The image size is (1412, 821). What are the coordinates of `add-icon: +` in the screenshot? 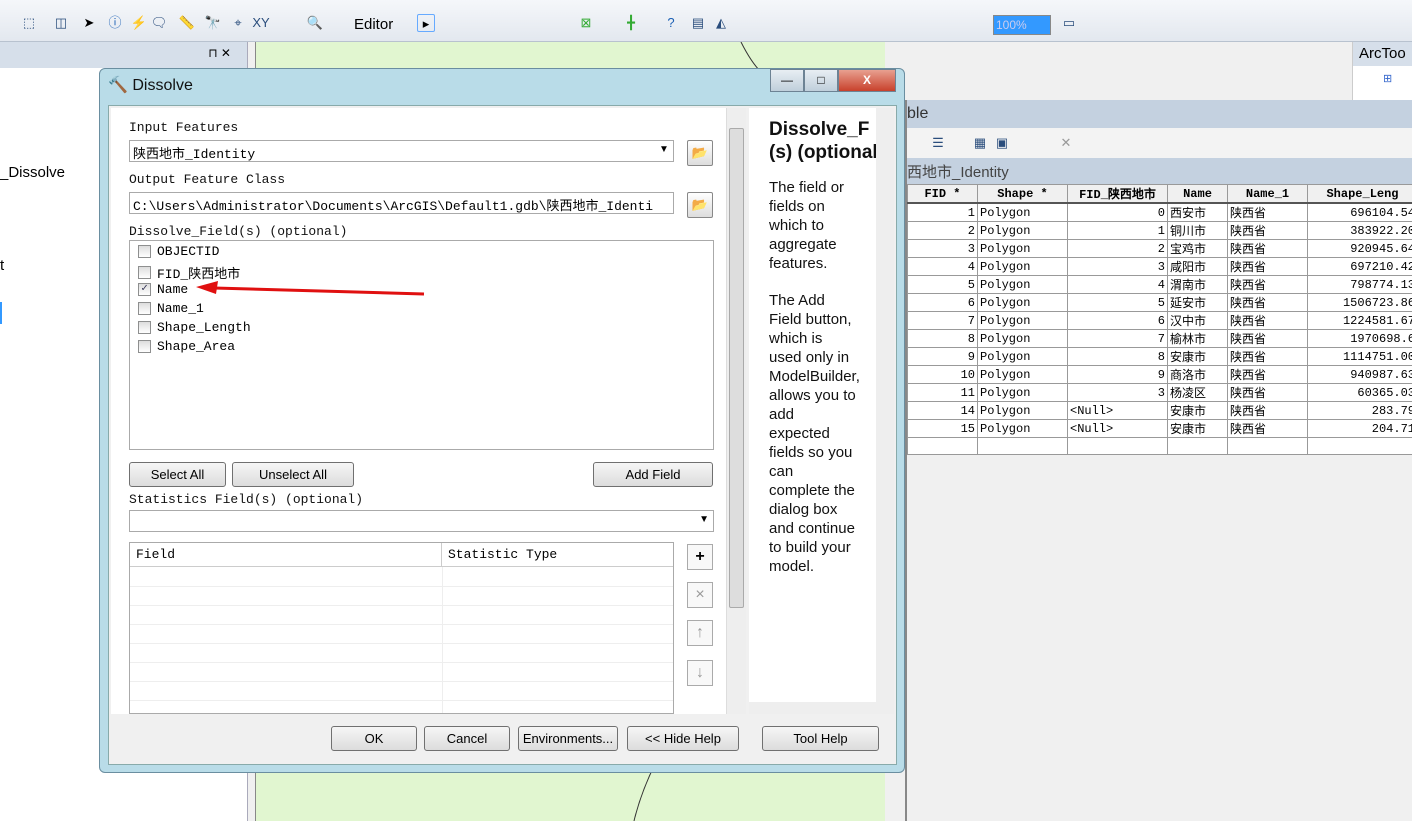 It's located at (700, 557).